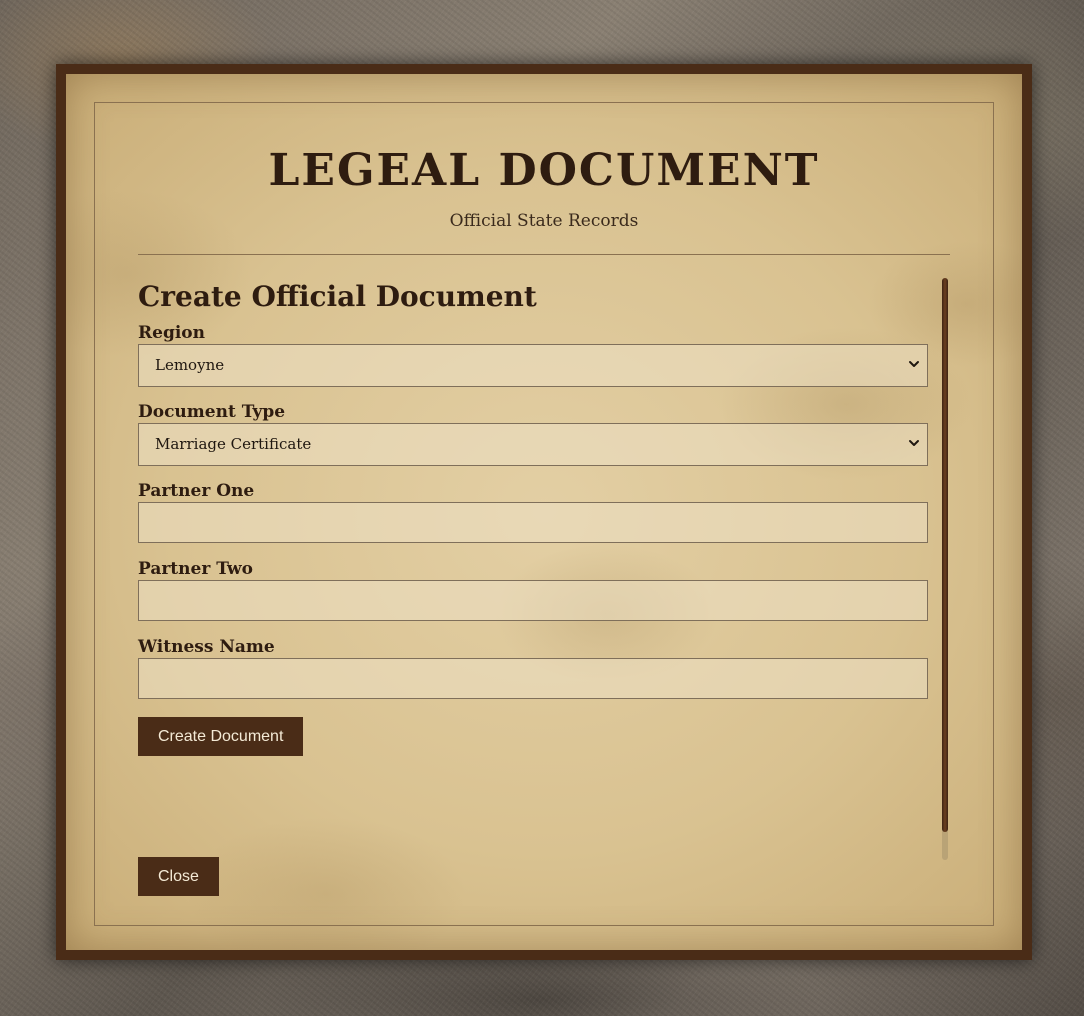  What do you see at coordinates (544, 170) in the screenshot?
I see `document-title: LEGEAL DOCUMENT` at bounding box center [544, 170].